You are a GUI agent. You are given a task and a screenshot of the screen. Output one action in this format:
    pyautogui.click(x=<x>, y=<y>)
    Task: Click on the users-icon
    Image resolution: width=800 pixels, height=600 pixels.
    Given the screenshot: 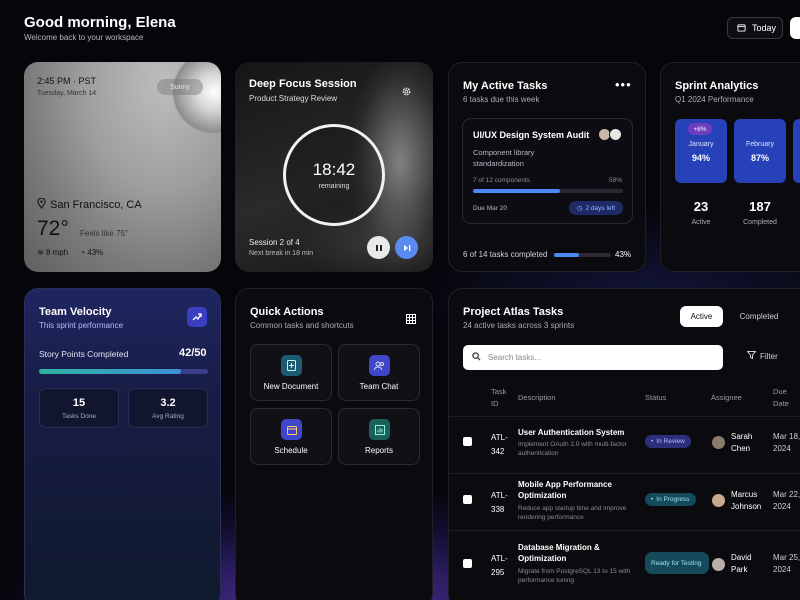 What is the action you would take?
    pyautogui.click(x=379, y=365)
    